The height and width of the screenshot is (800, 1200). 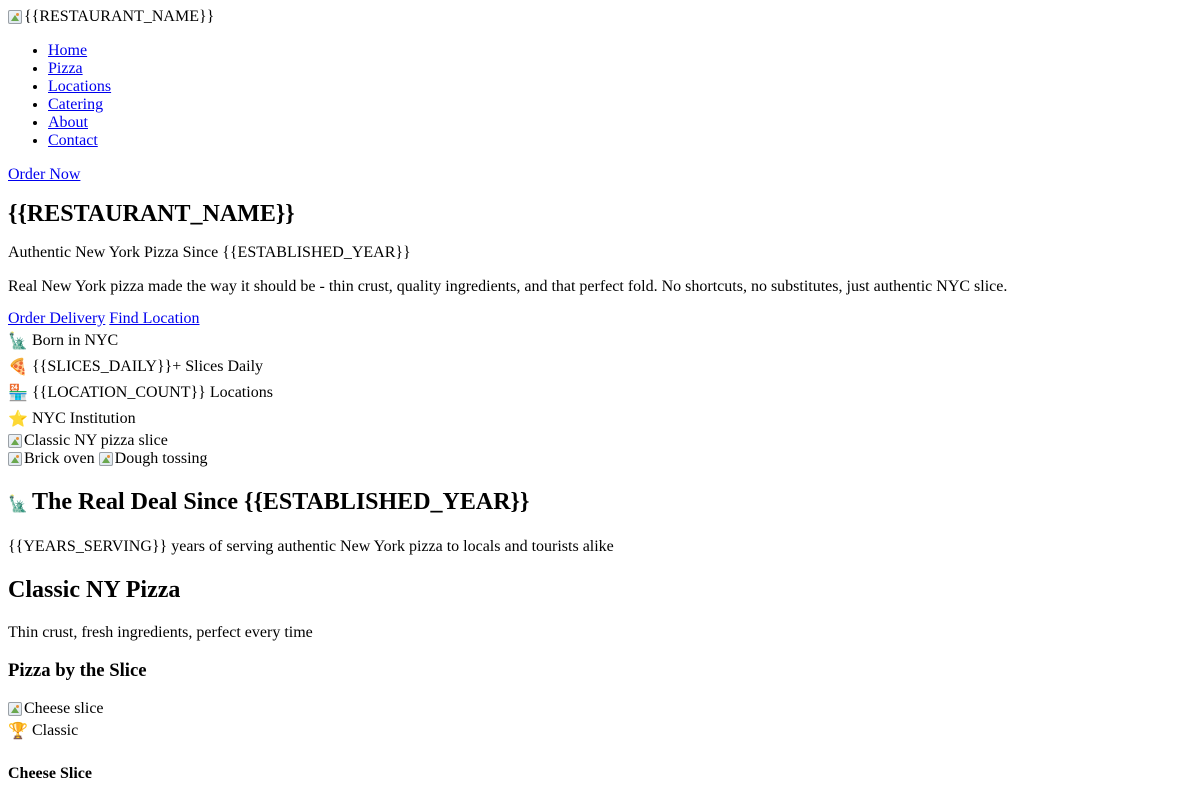 What do you see at coordinates (600, 441) in the screenshot?
I see `hero-main-image: Classic NY pizza slice` at bounding box center [600, 441].